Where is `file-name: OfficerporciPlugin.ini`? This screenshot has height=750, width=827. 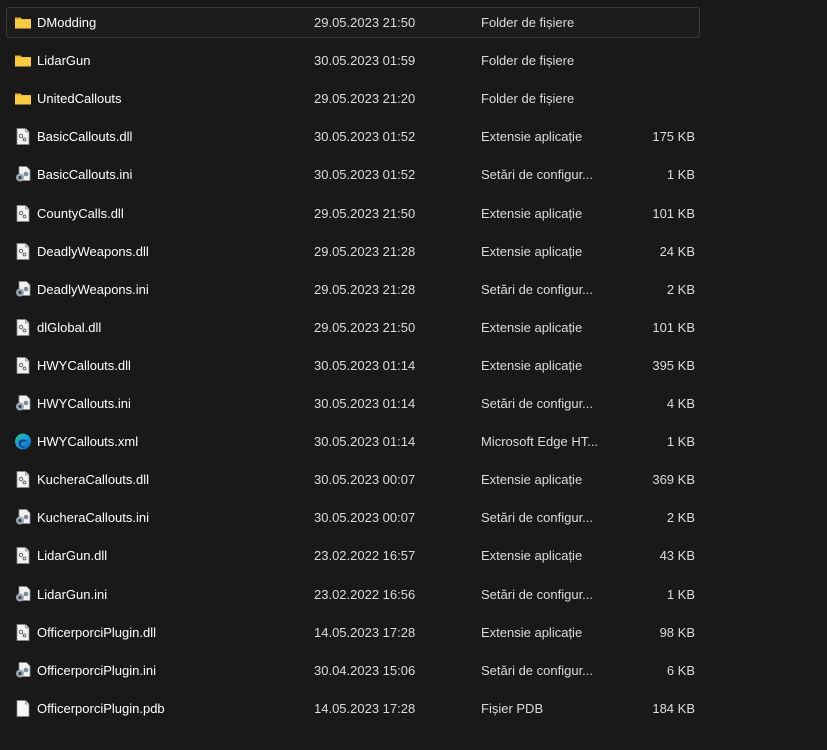 file-name: OfficerporciPlugin.ini is located at coordinates (96, 670).